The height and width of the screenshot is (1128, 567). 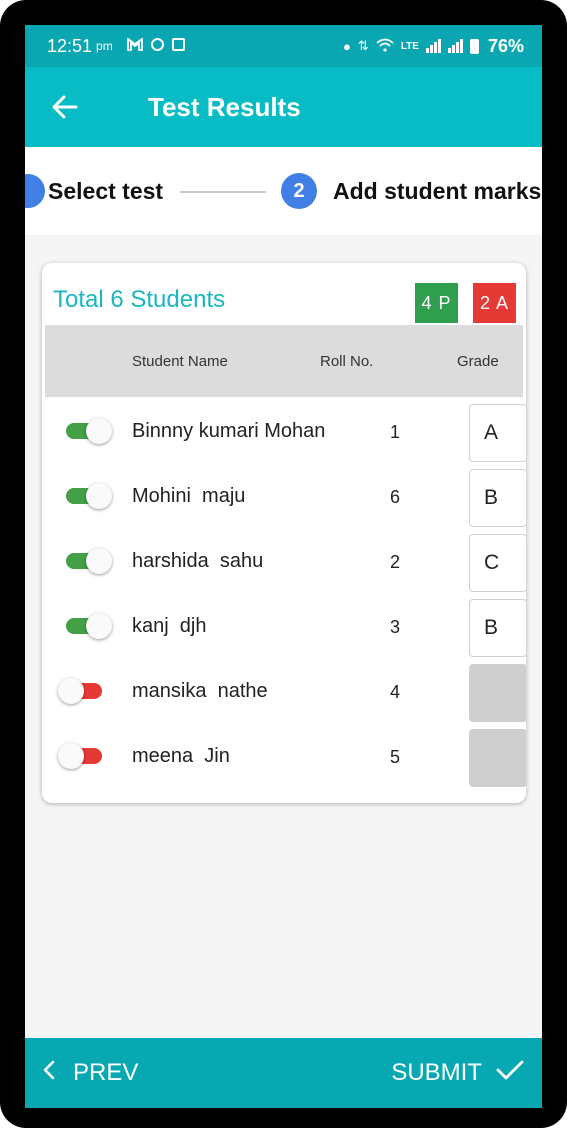 What do you see at coordinates (299, 191) in the screenshot?
I see `step-2-indicator: 2` at bounding box center [299, 191].